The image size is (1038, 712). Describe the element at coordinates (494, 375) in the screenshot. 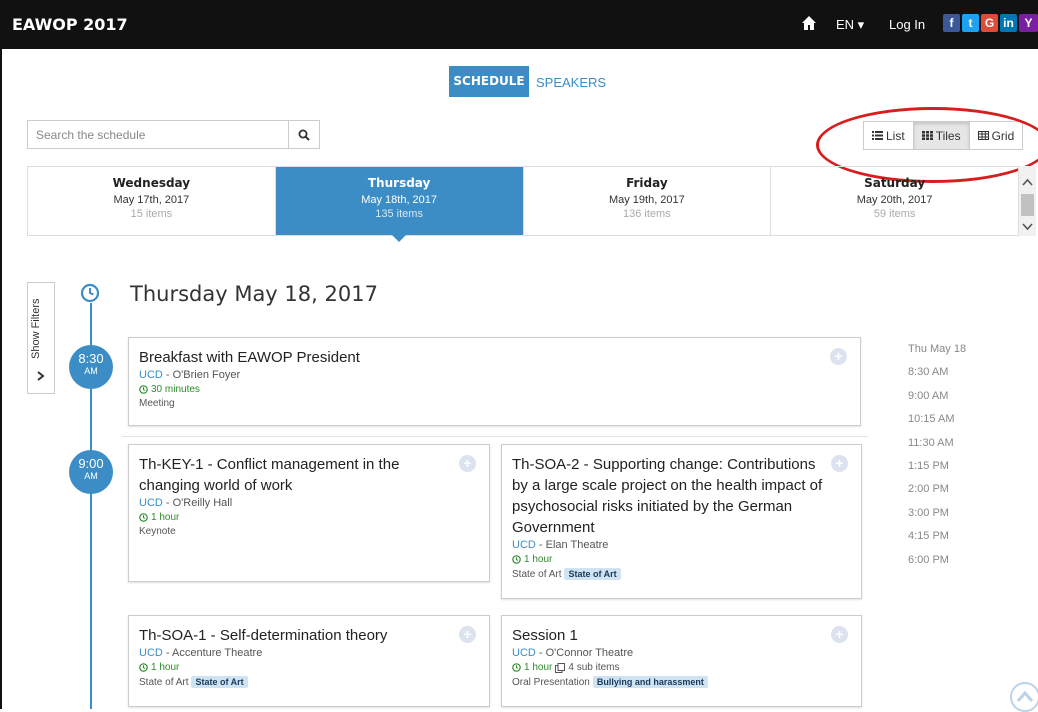

I see `session-location: UCD - O'Brien Foyer` at that location.